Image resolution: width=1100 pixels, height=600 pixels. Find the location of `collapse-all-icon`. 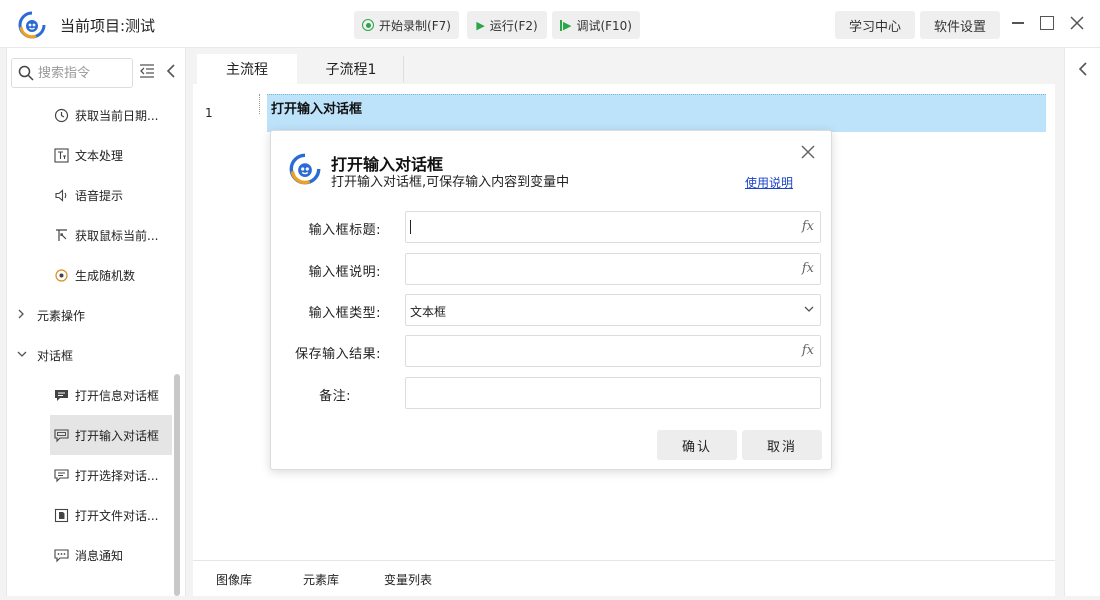

collapse-all-icon is located at coordinates (147, 71).